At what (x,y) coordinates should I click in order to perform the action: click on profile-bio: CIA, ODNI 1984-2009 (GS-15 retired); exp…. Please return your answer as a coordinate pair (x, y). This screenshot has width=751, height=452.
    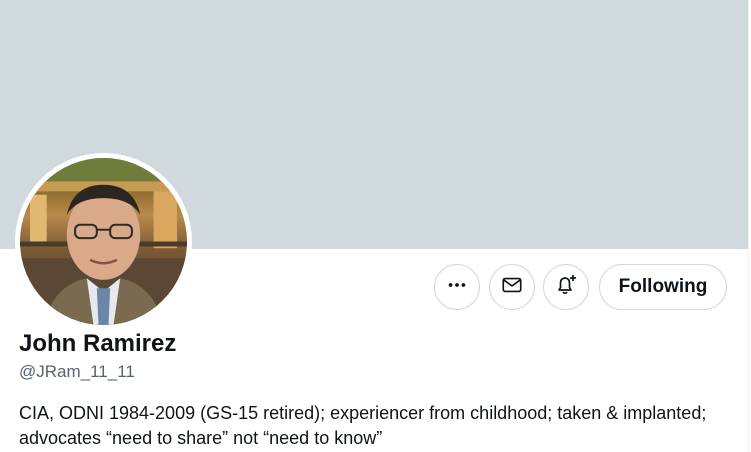
    Looking at the image, I should click on (363, 425).